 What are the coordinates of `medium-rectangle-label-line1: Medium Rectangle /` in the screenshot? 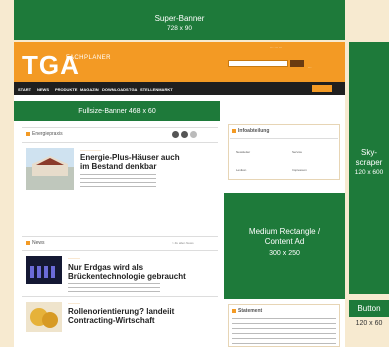 It's located at (284, 231).